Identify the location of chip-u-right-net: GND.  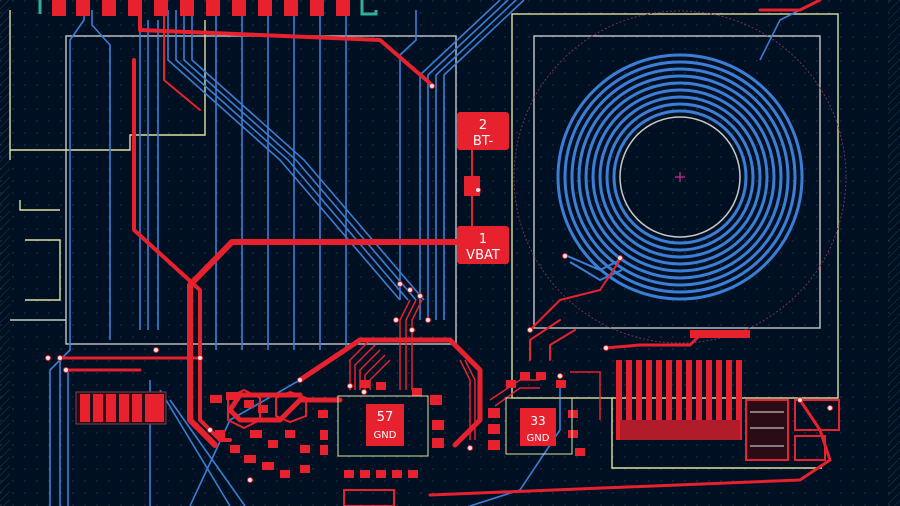
(538, 438).